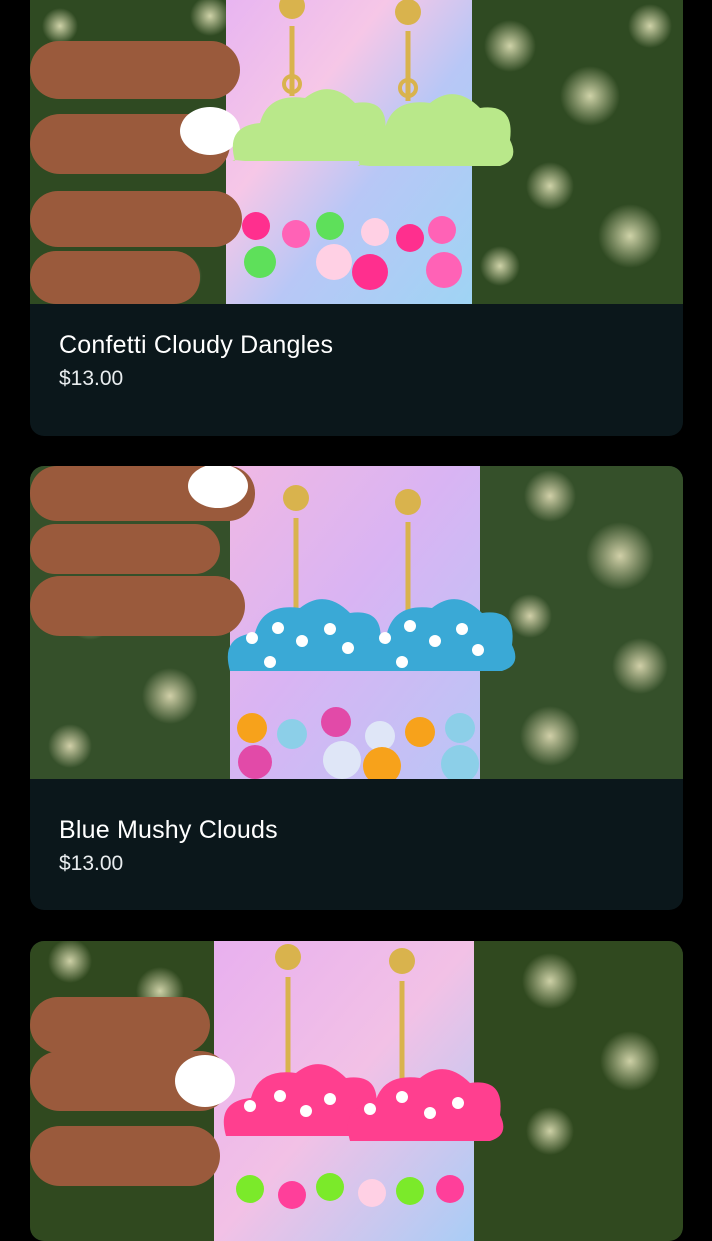 This screenshot has height=1241, width=712. I want to click on product-title: Confetti Cloudy Dangles, so click(356, 345).